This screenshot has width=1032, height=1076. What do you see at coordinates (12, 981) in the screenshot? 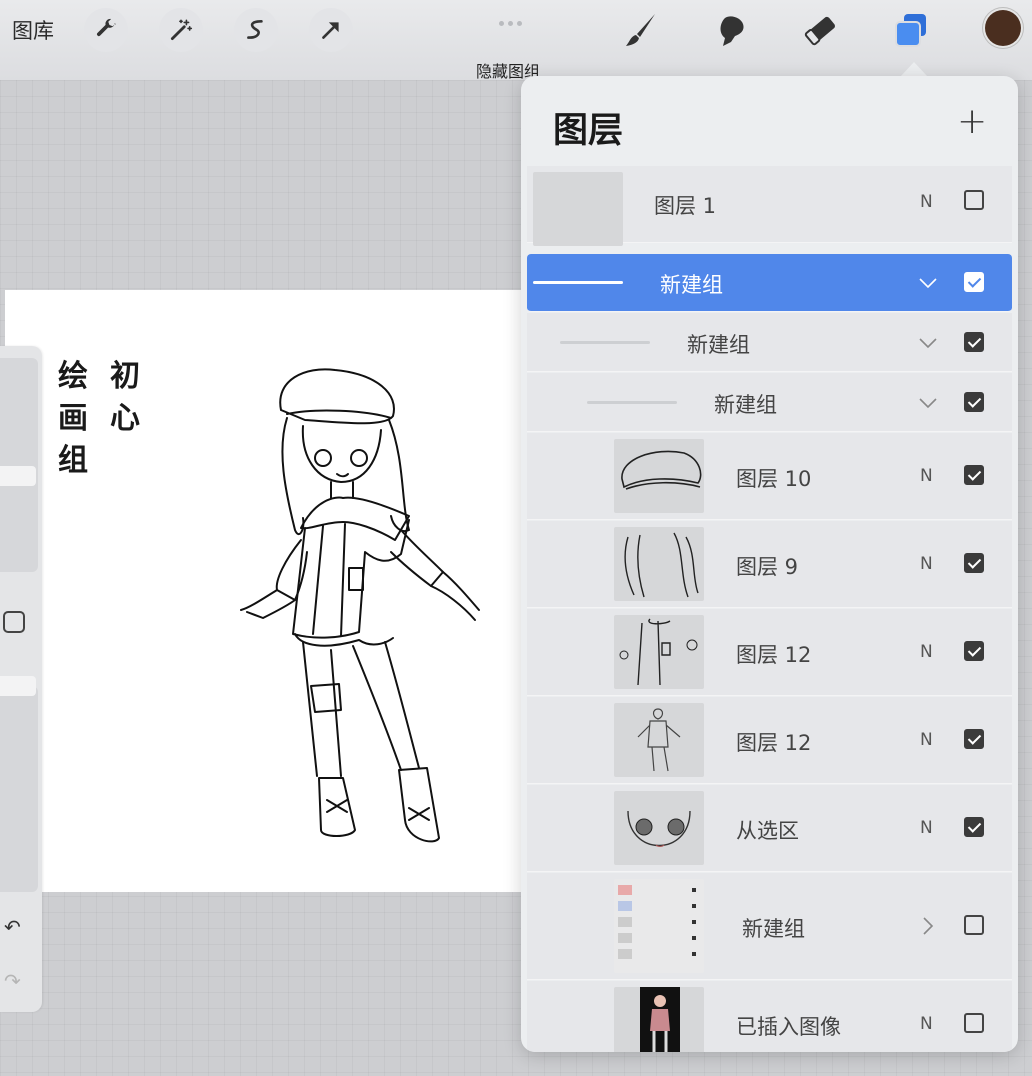
I see `redo-icon: ↷` at bounding box center [12, 981].